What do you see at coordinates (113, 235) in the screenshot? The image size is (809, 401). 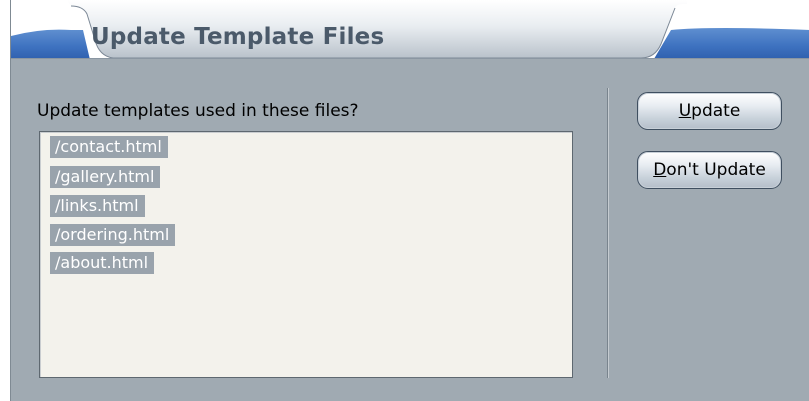 I see `list-item: /ordering.html` at bounding box center [113, 235].